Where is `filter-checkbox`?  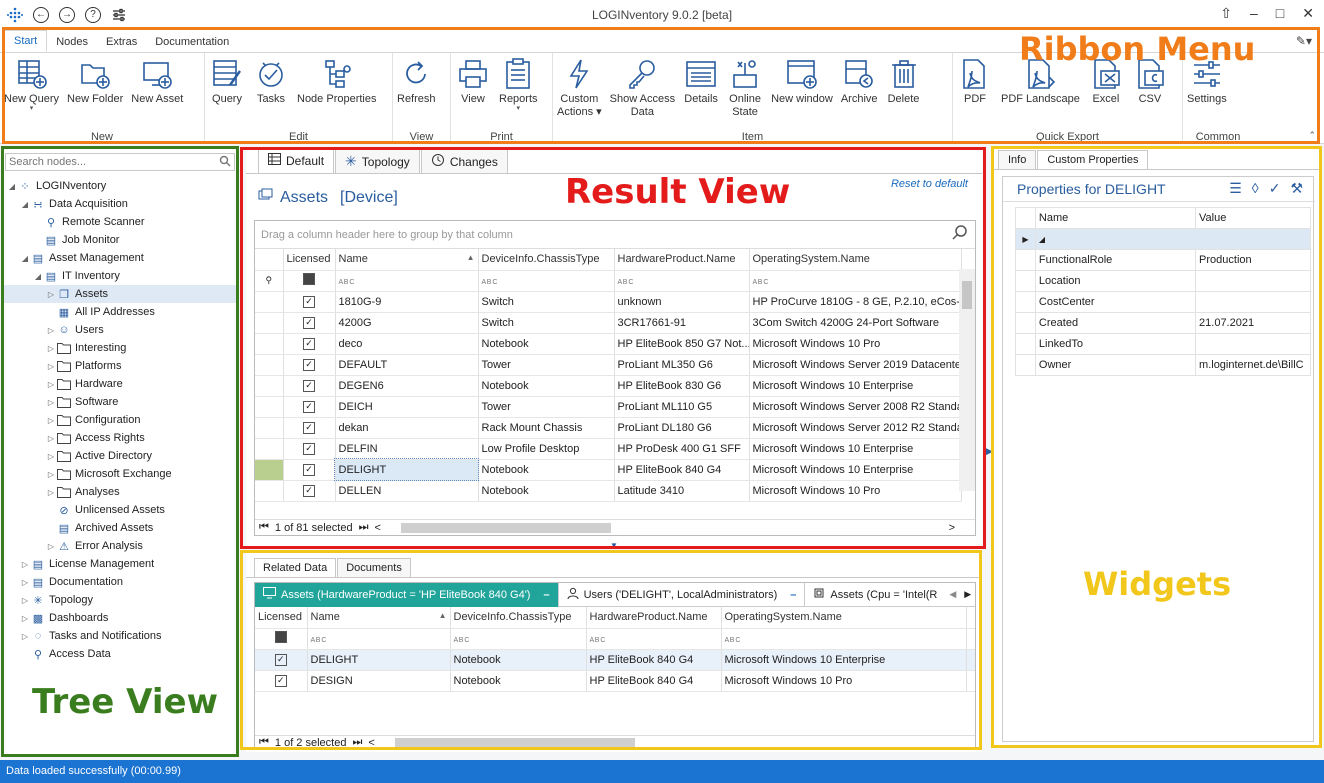 filter-checkbox is located at coordinates (309, 279).